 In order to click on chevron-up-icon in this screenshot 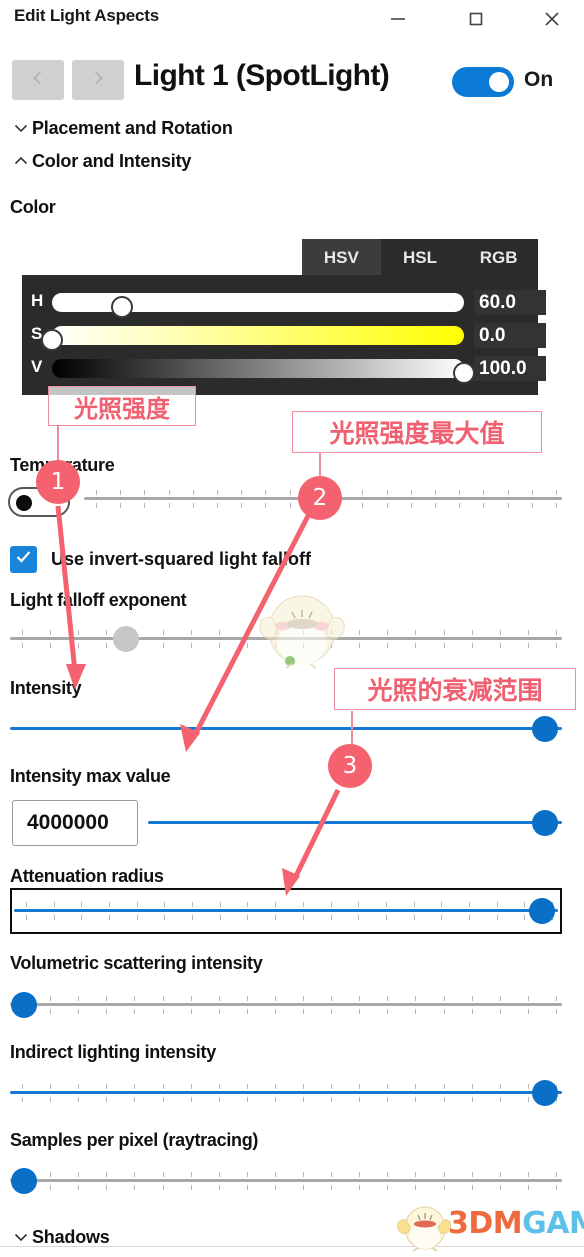, I will do `click(21, 161)`.